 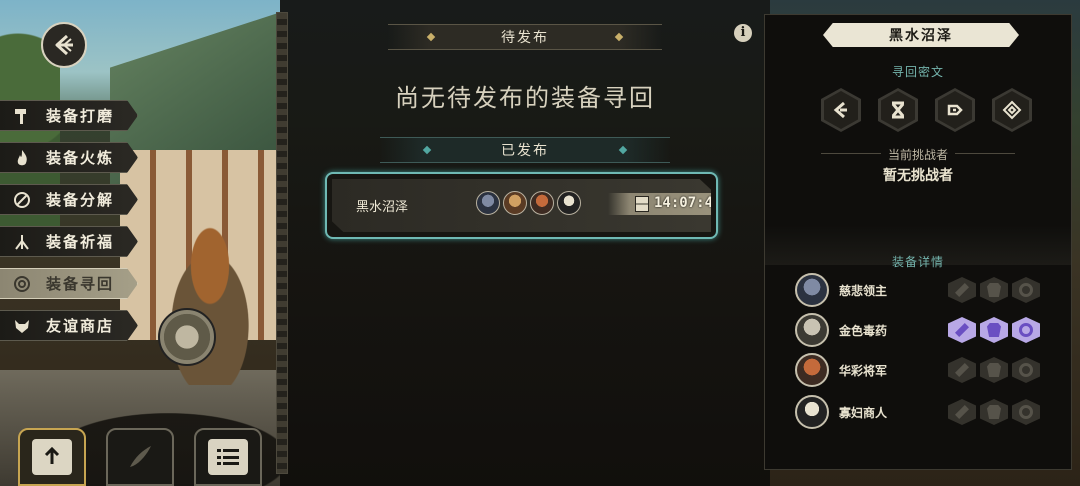 I want to click on back-button, so click(x=64, y=45).